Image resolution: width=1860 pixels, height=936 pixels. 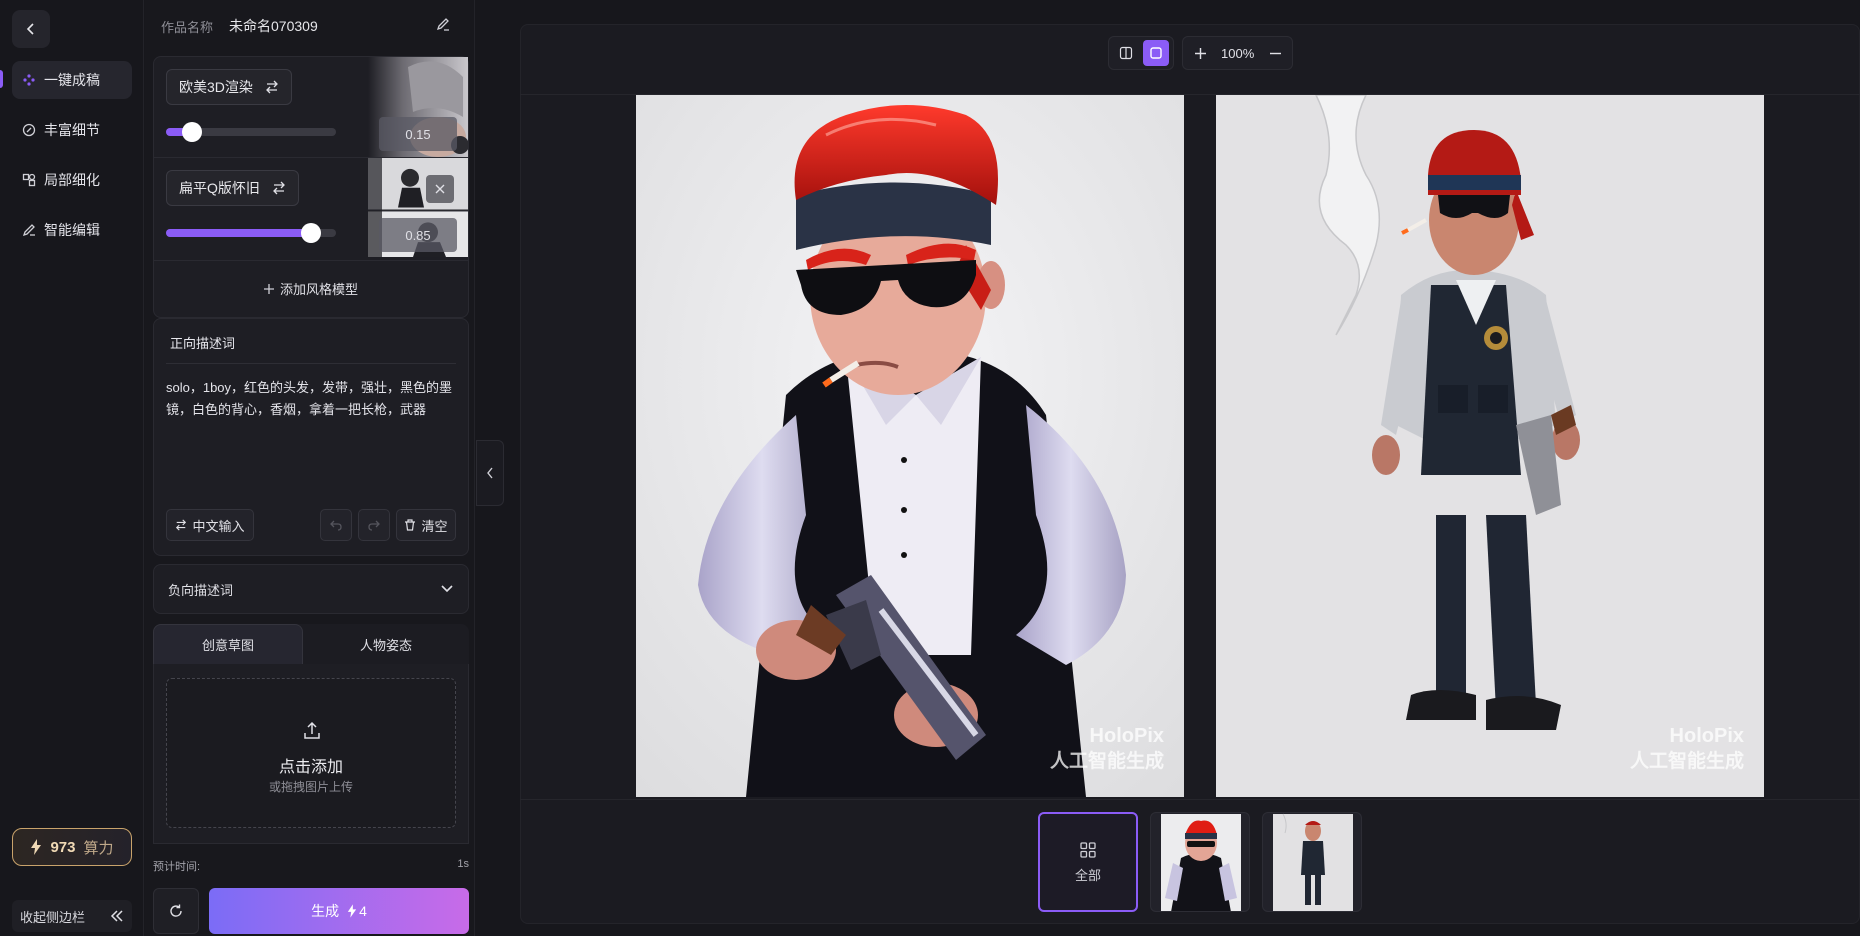 What do you see at coordinates (311, 866) in the screenshot?
I see `estimated-time-row: 预计时间: 1s` at bounding box center [311, 866].